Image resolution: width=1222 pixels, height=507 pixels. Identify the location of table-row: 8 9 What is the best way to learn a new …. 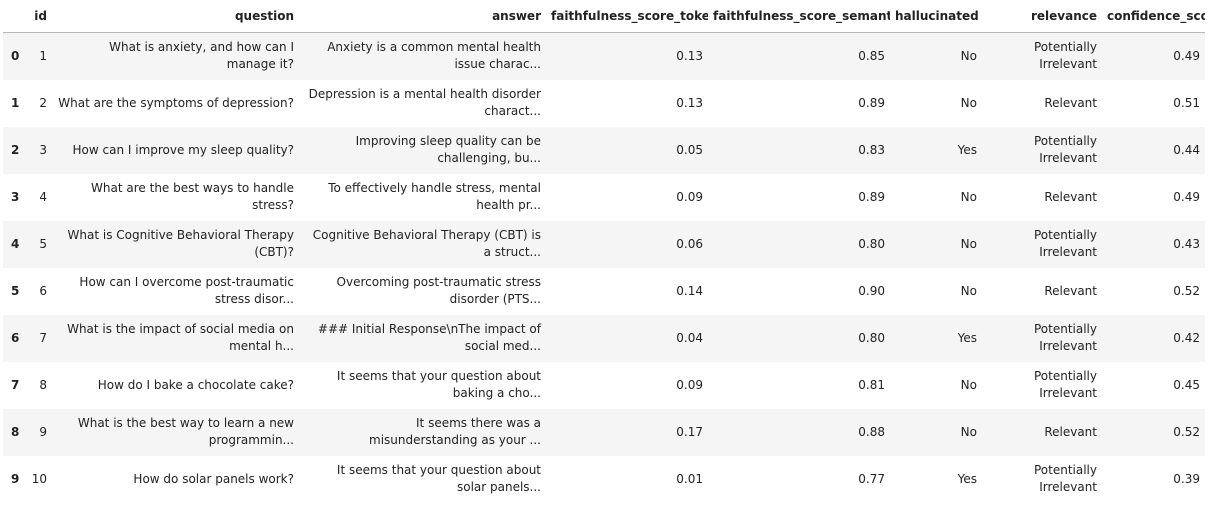
(604, 432).